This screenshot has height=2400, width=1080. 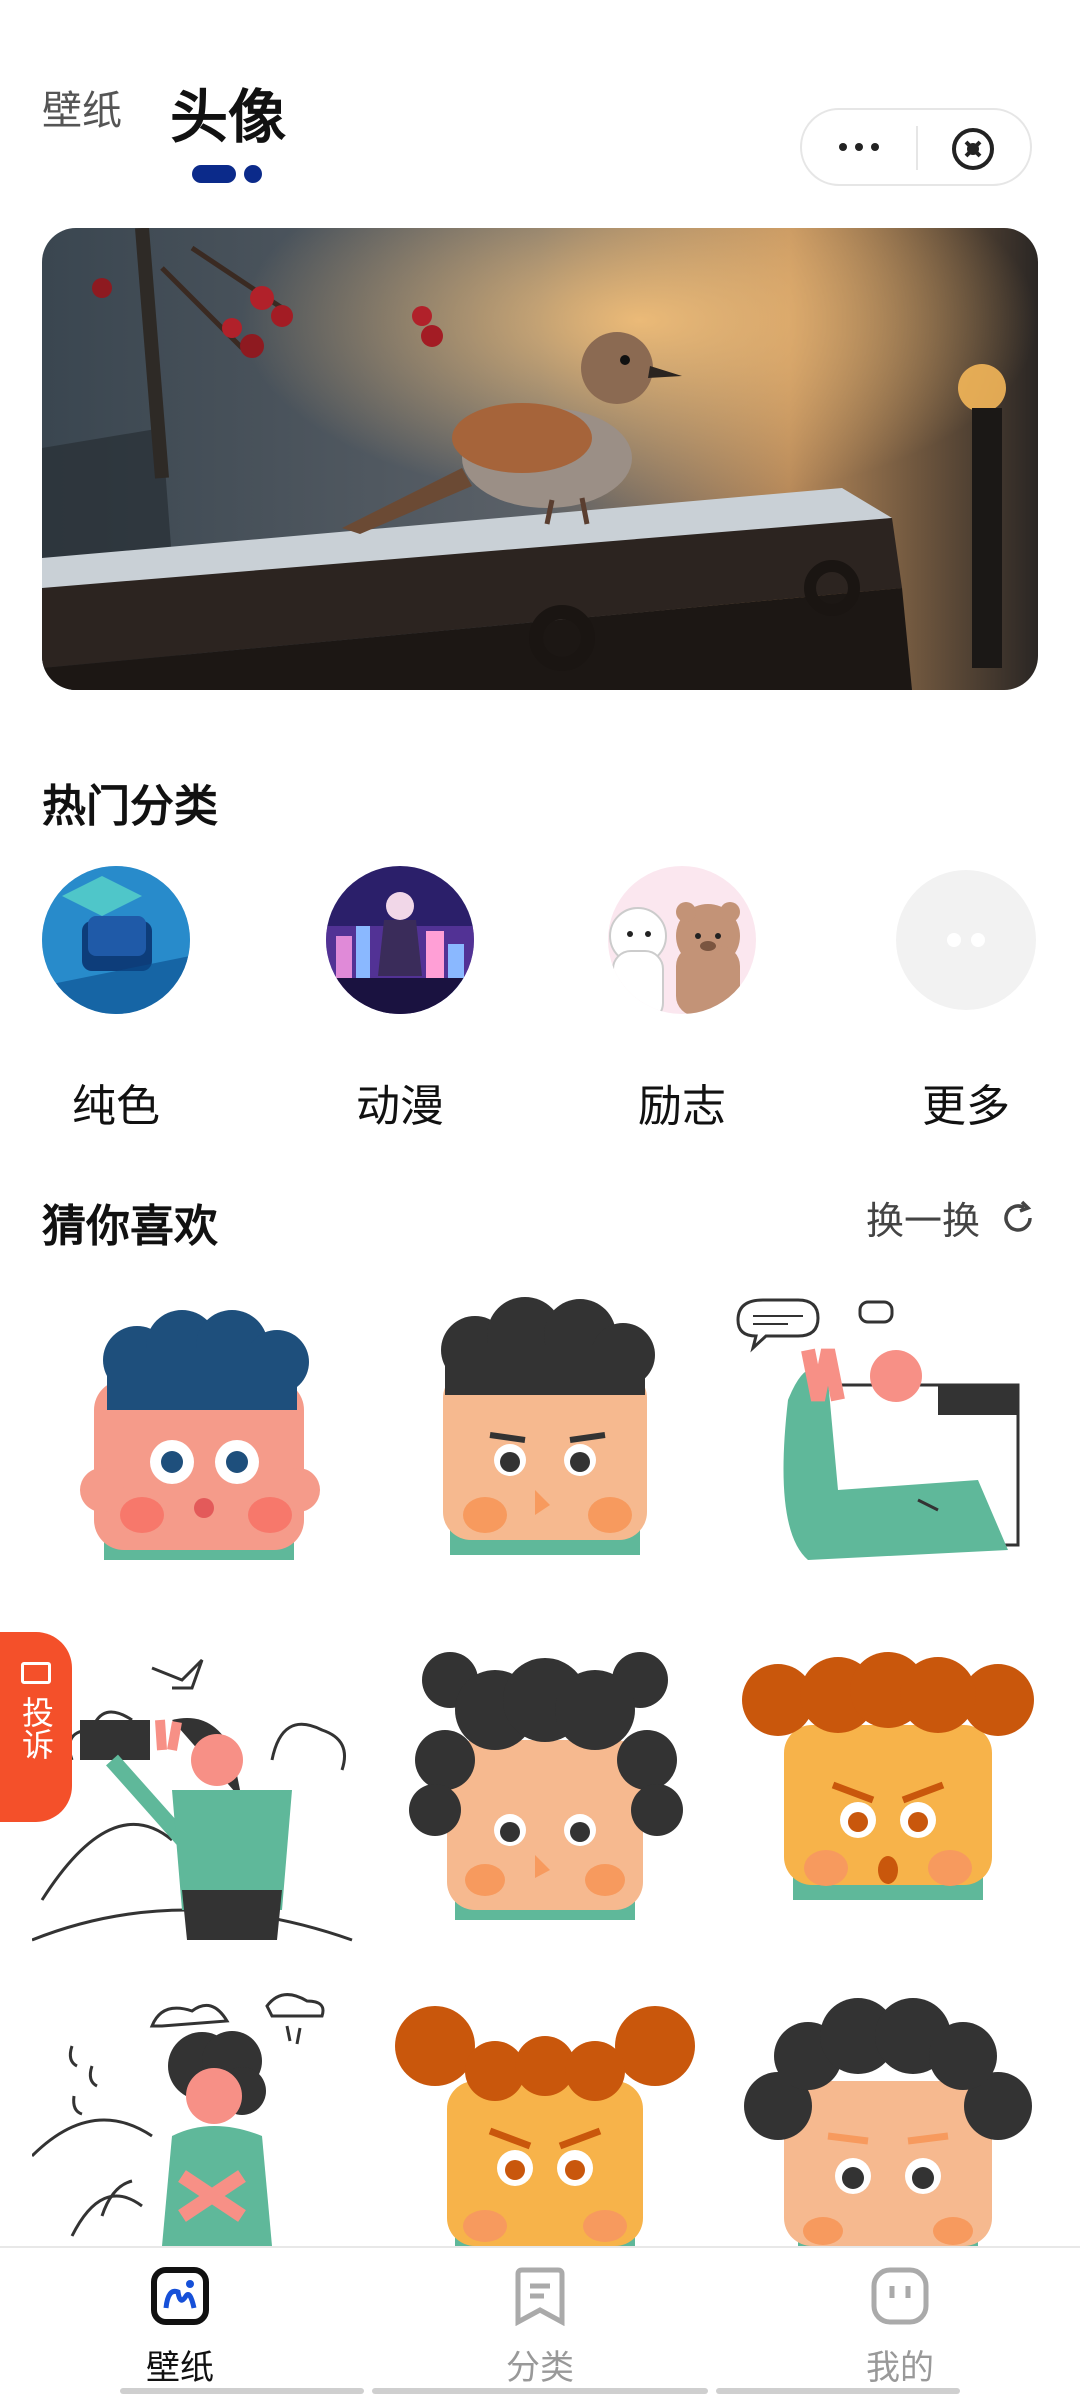 What do you see at coordinates (966, 1106) in the screenshot?
I see `category-label: 更多` at bounding box center [966, 1106].